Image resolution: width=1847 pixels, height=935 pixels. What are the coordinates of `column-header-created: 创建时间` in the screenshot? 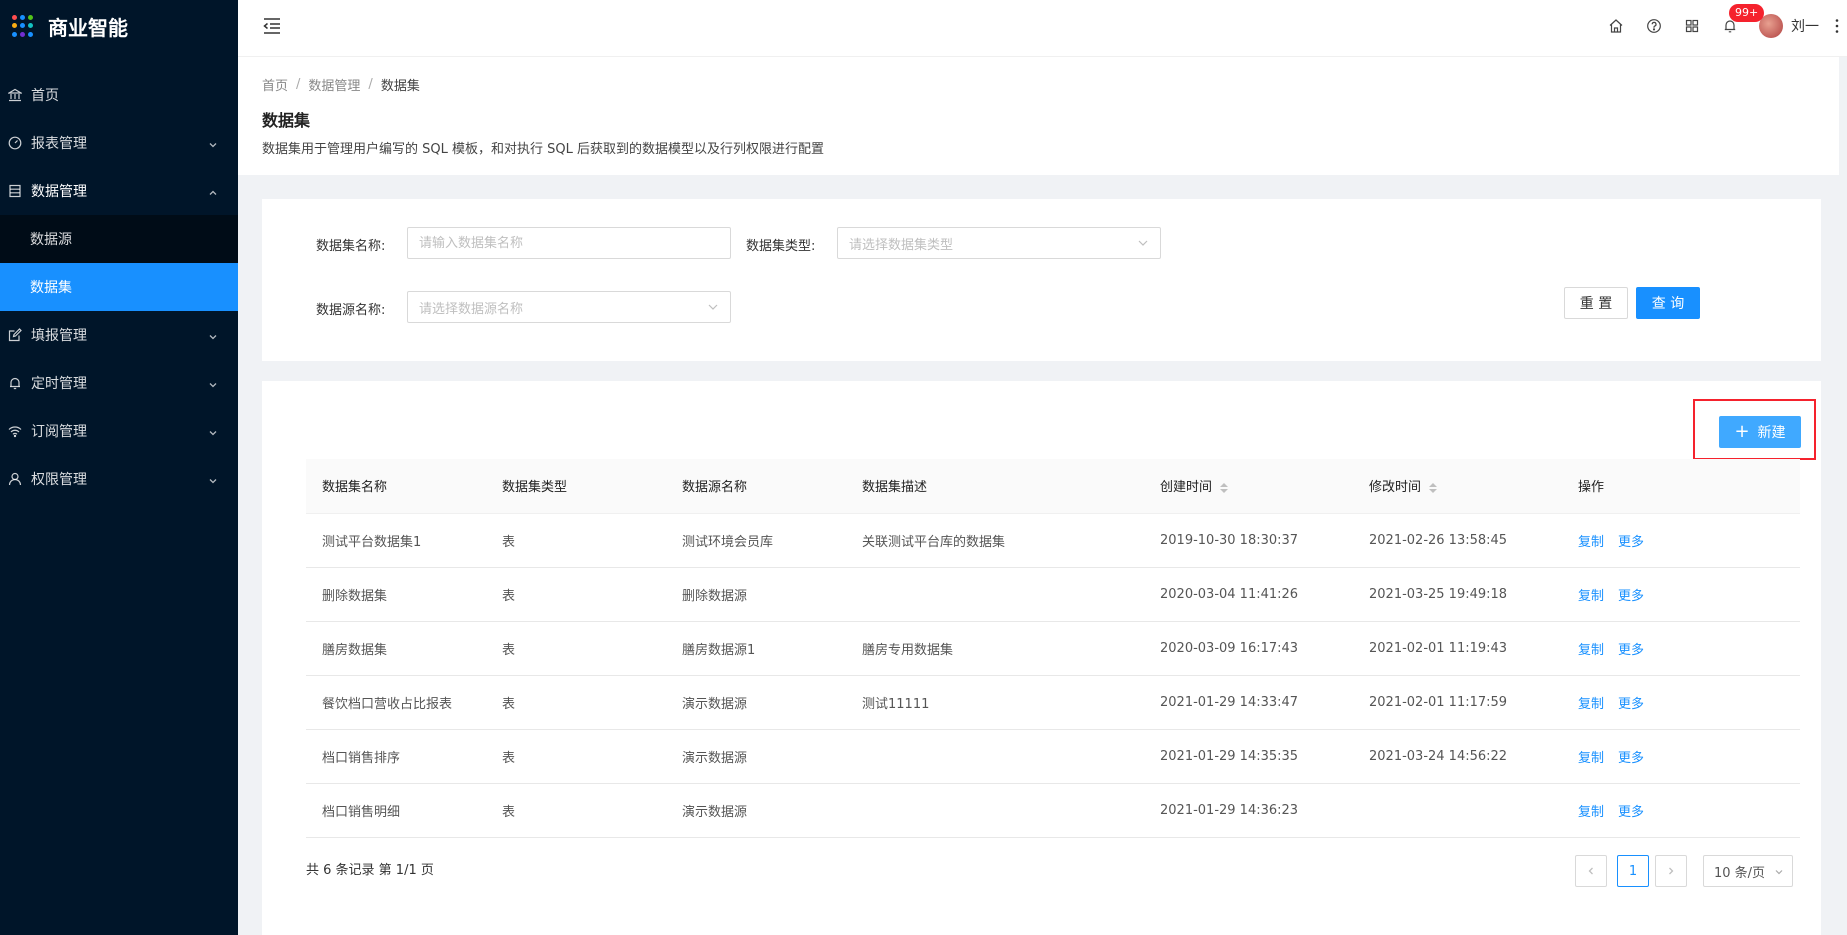 It's located at (1248, 486).